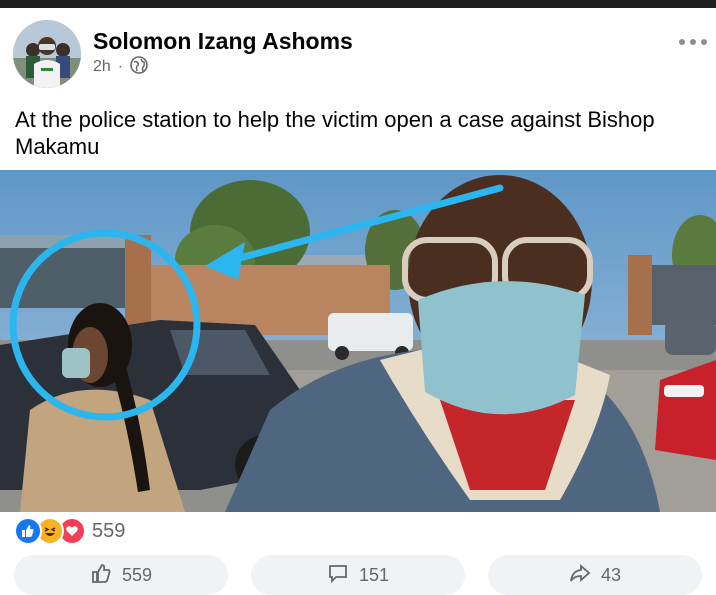 The height and width of the screenshot is (595, 716). I want to click on comment-icon, so click(338, 575).